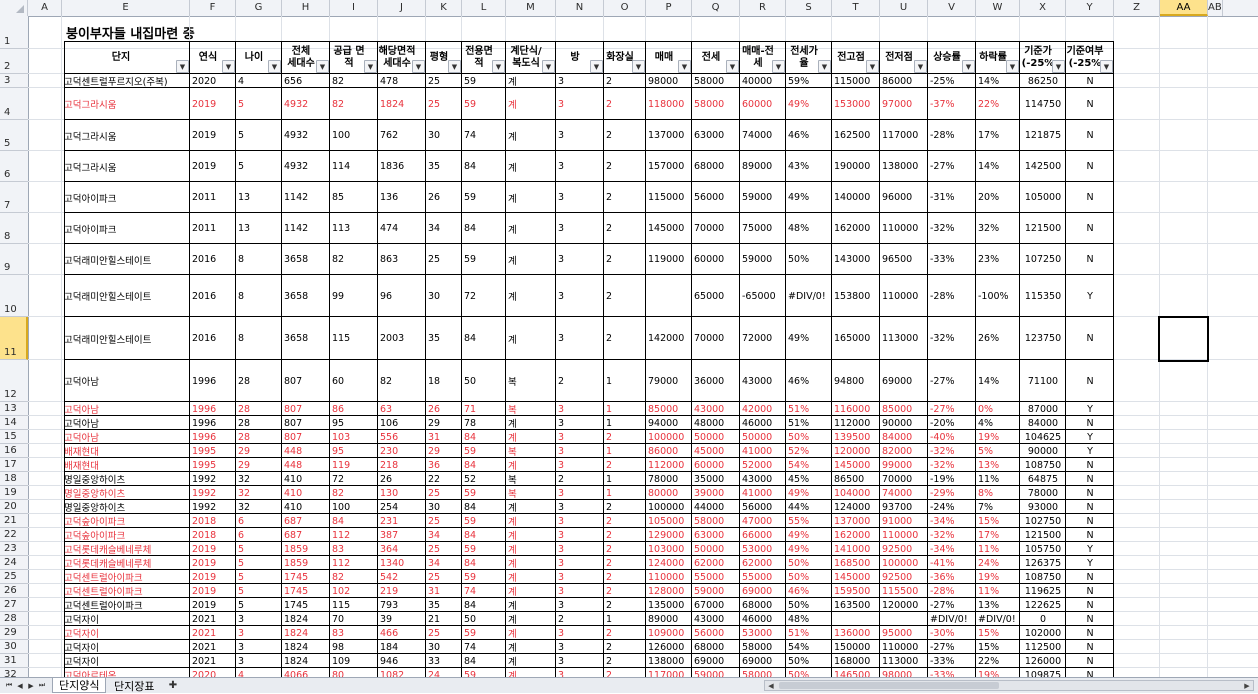 The width and height of the screenshot is (1258, 694). Describe the element at coordinates (952, 81) in the screenshot. I see `data-cell: -25%` at that location.